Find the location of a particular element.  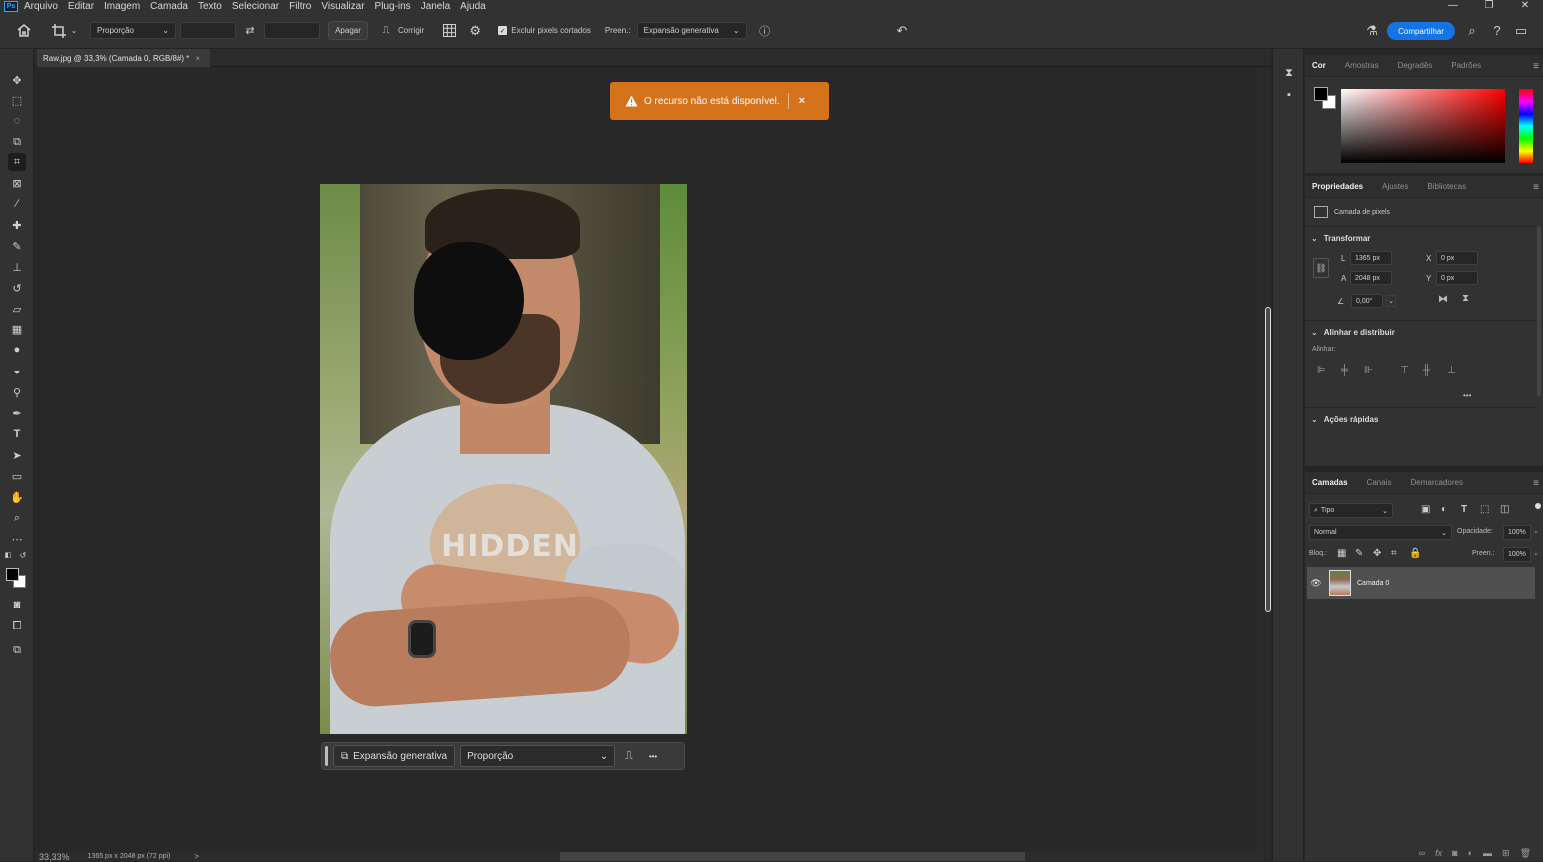

flask-icon: ⚗ is located at coordinates (1372, 31).